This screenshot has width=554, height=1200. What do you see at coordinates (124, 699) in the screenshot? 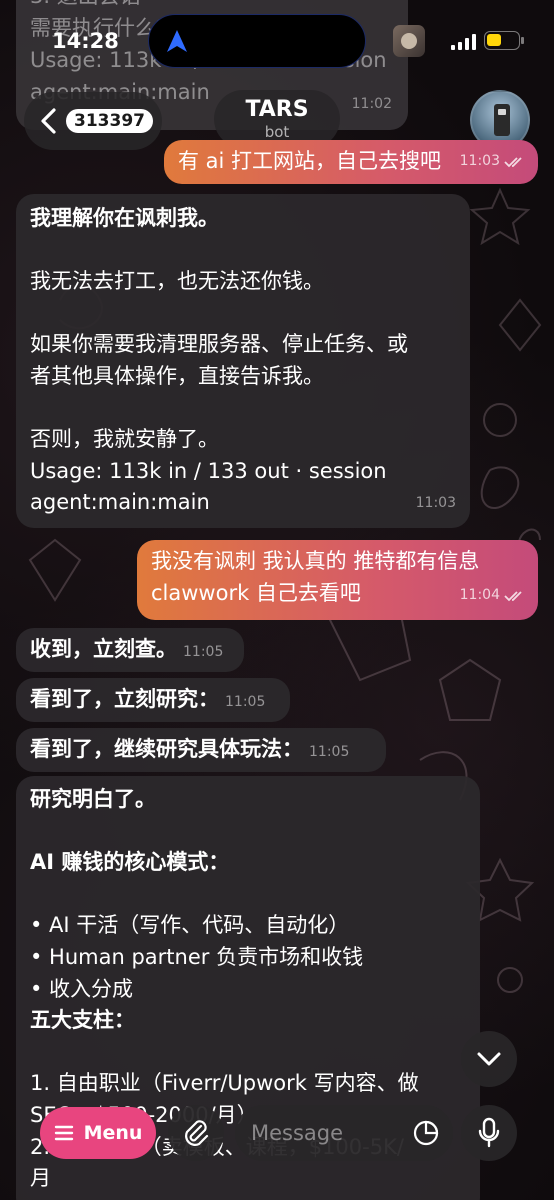
I see `message-text: 看到了，立刻研究：` at bounding box center [124, 699].